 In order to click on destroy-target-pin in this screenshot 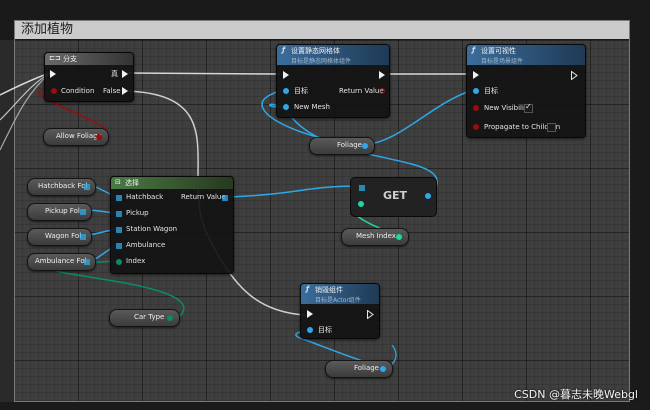, I will do `click(310, 330)`.